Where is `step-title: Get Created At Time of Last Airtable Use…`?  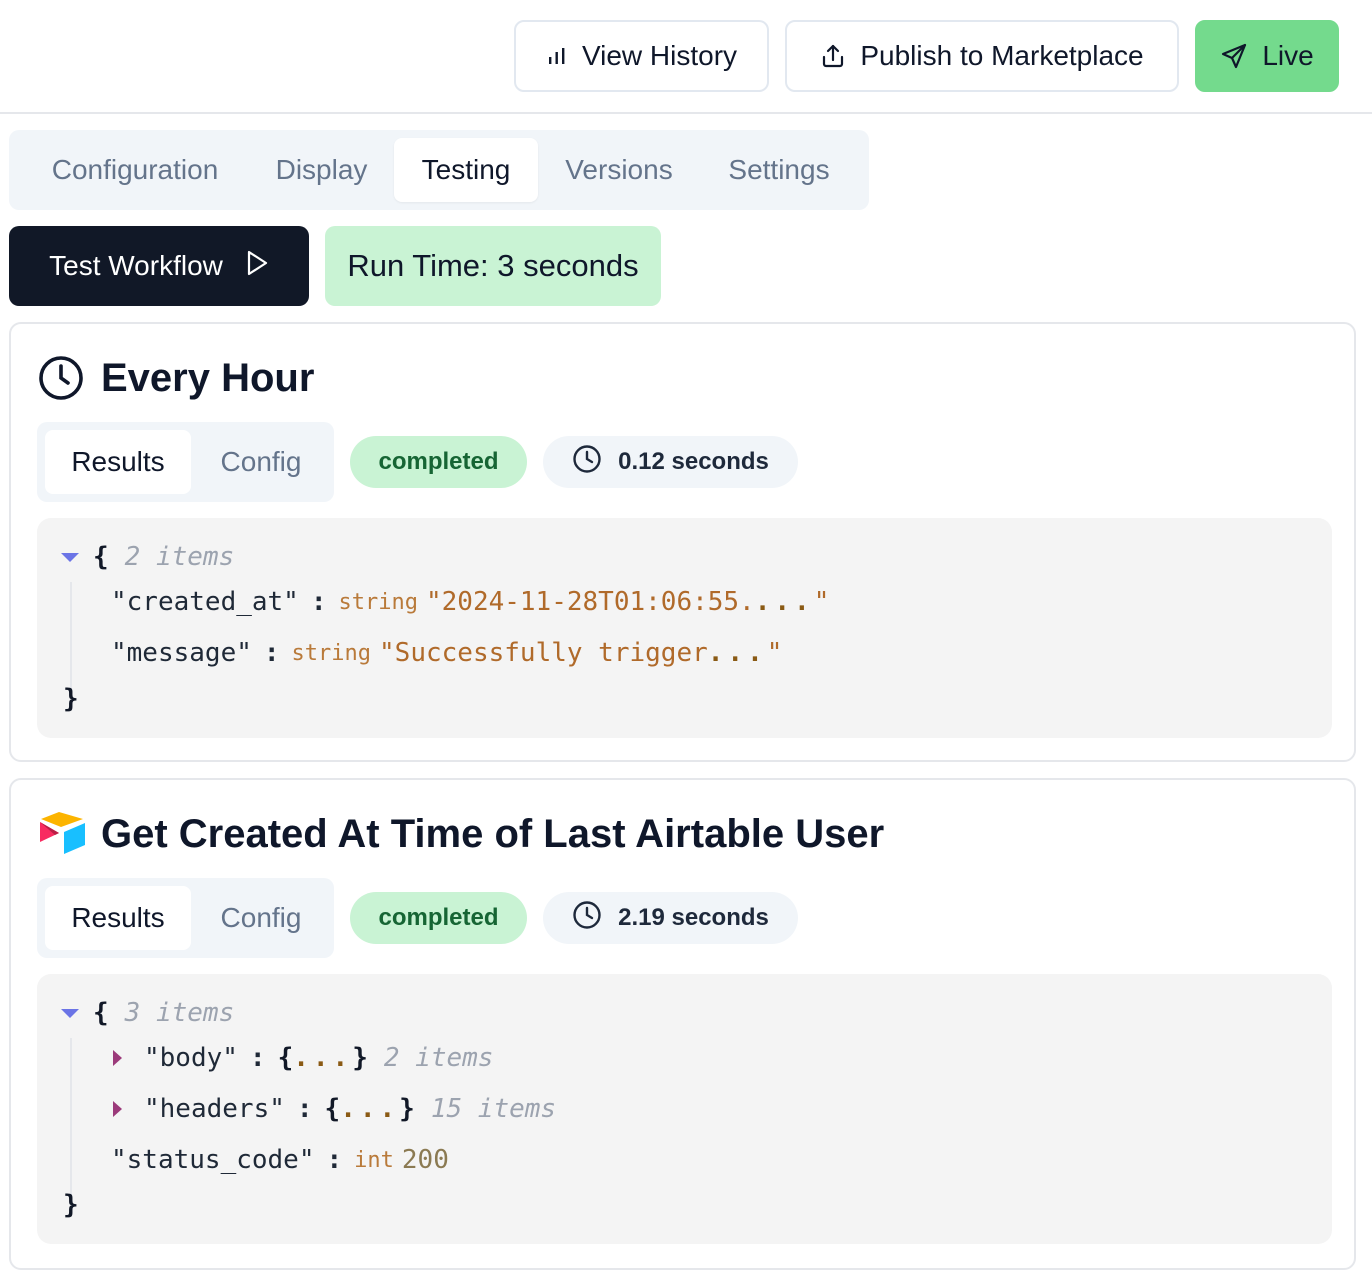 step-title: Get Created At Time of Last Airtable Use… is located at coordinates (493, 834).